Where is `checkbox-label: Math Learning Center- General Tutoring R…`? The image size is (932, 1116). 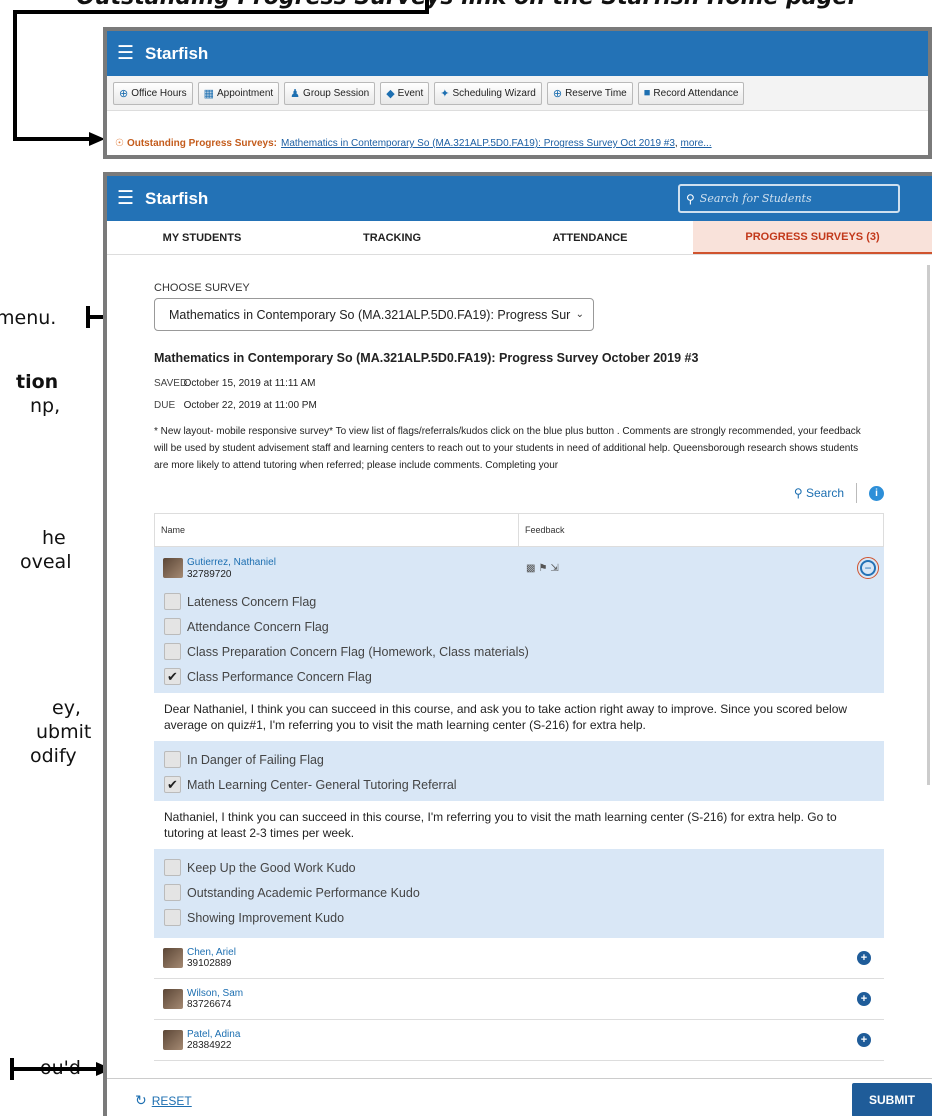 checkbox-label: Math Learning Center- General Tutoring R… is located at coordinates (322, 784).